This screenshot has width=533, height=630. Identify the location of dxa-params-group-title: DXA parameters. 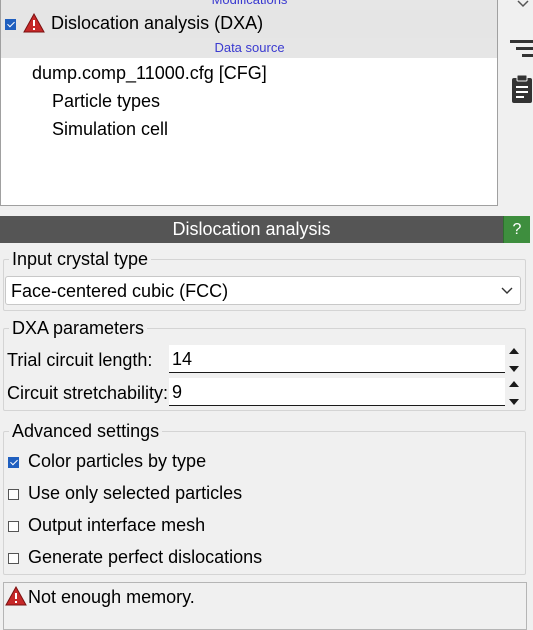
(78, 328).